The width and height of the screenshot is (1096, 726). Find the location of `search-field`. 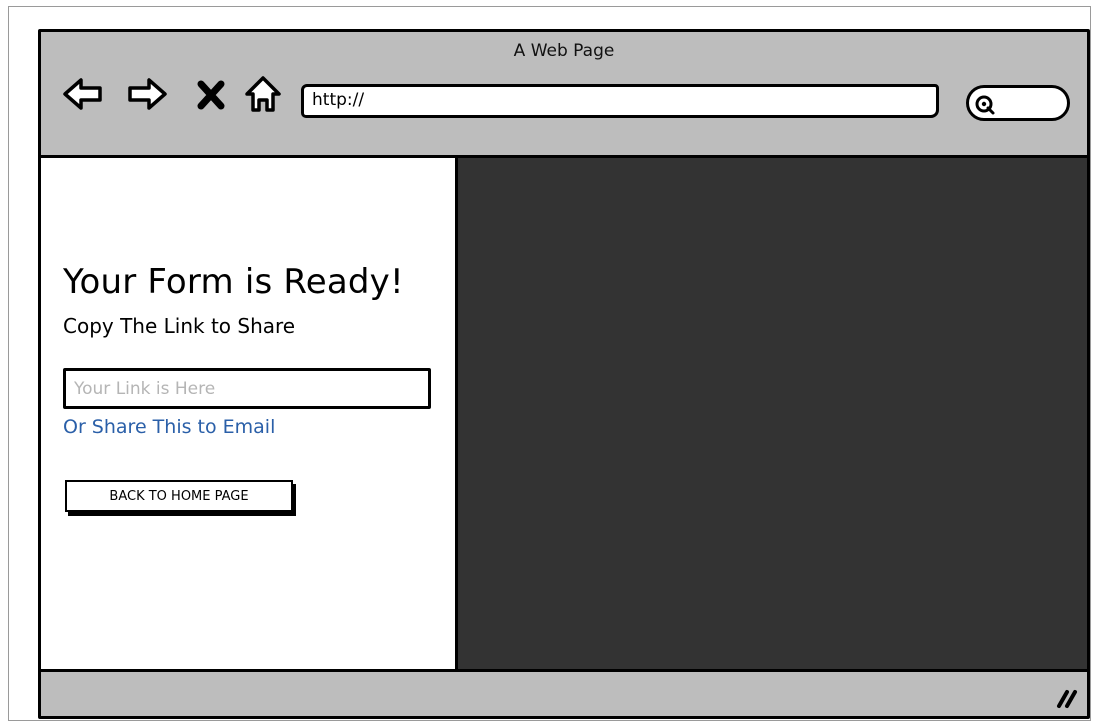

search-field is located at coordinates (1018, 103).